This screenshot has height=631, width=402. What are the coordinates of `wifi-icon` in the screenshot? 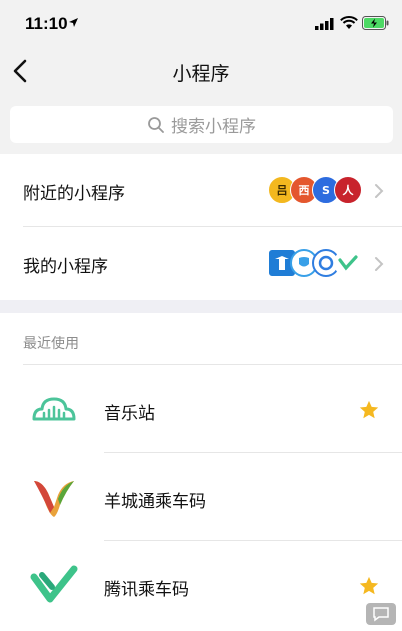 It's located at (349, 22).